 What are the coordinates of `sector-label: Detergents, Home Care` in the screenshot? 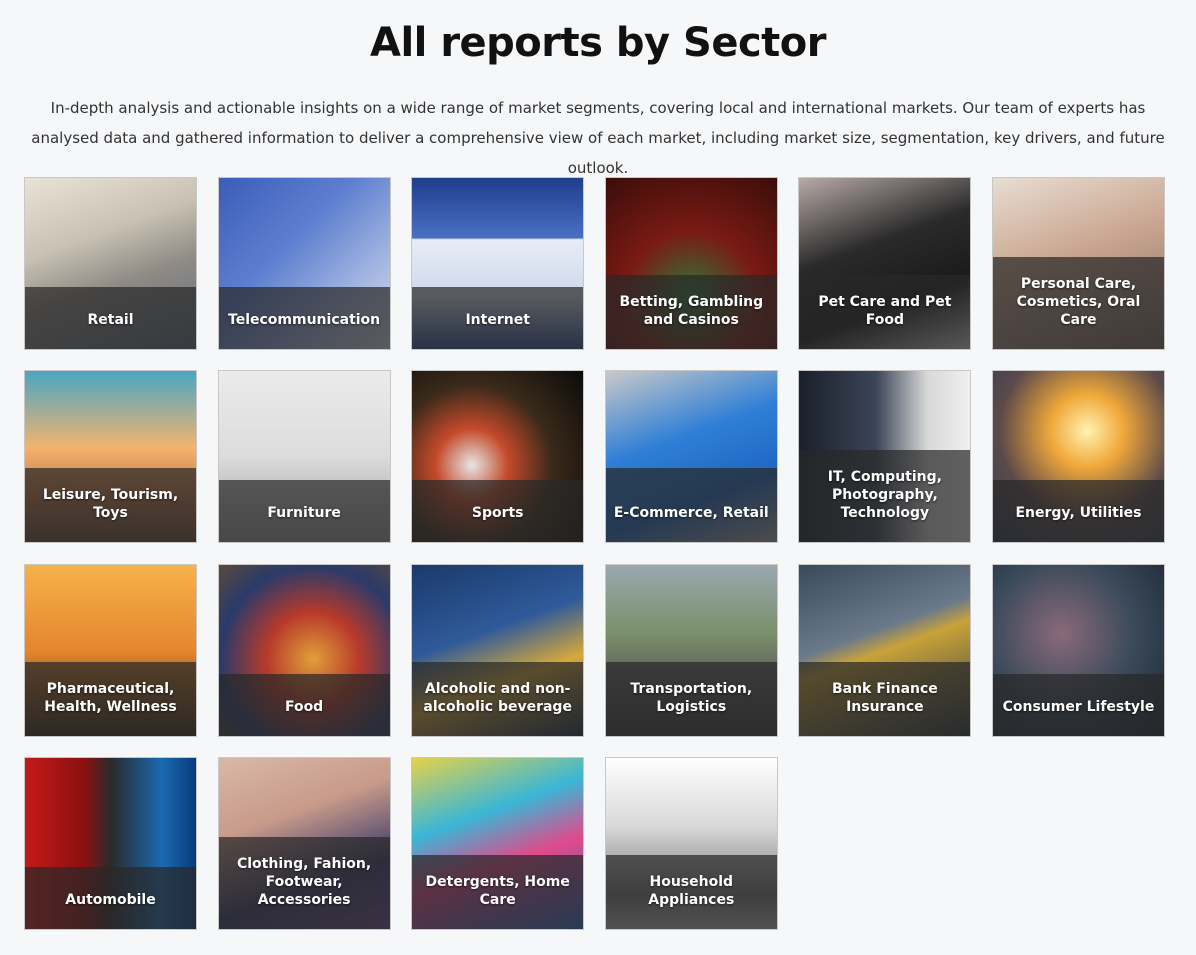 It's located at (497, 890).